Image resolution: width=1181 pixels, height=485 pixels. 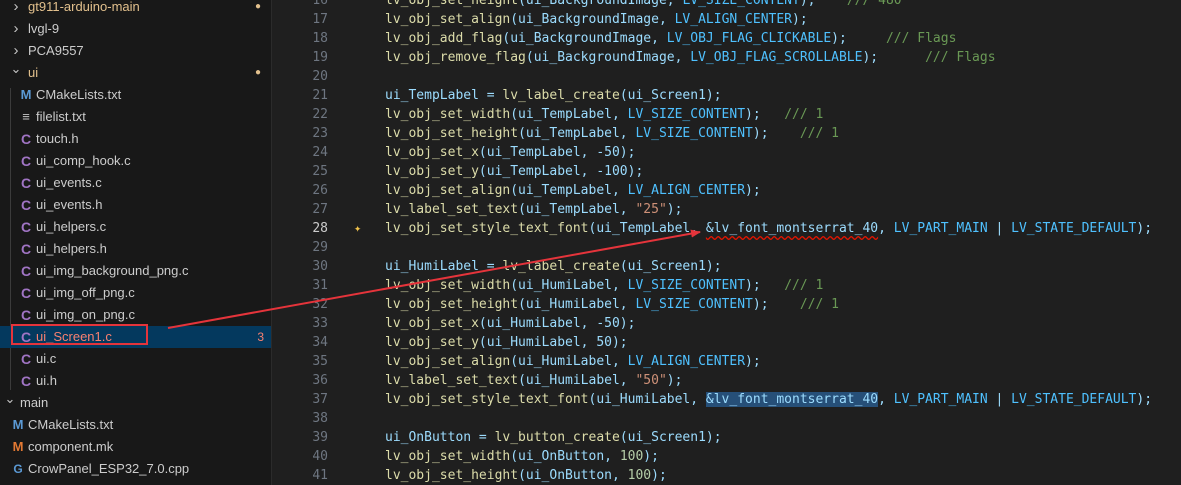 What do you see at coordinates (999, 399) in the screenshot?
I see `code-token: |` at bounding box center [999, 399].